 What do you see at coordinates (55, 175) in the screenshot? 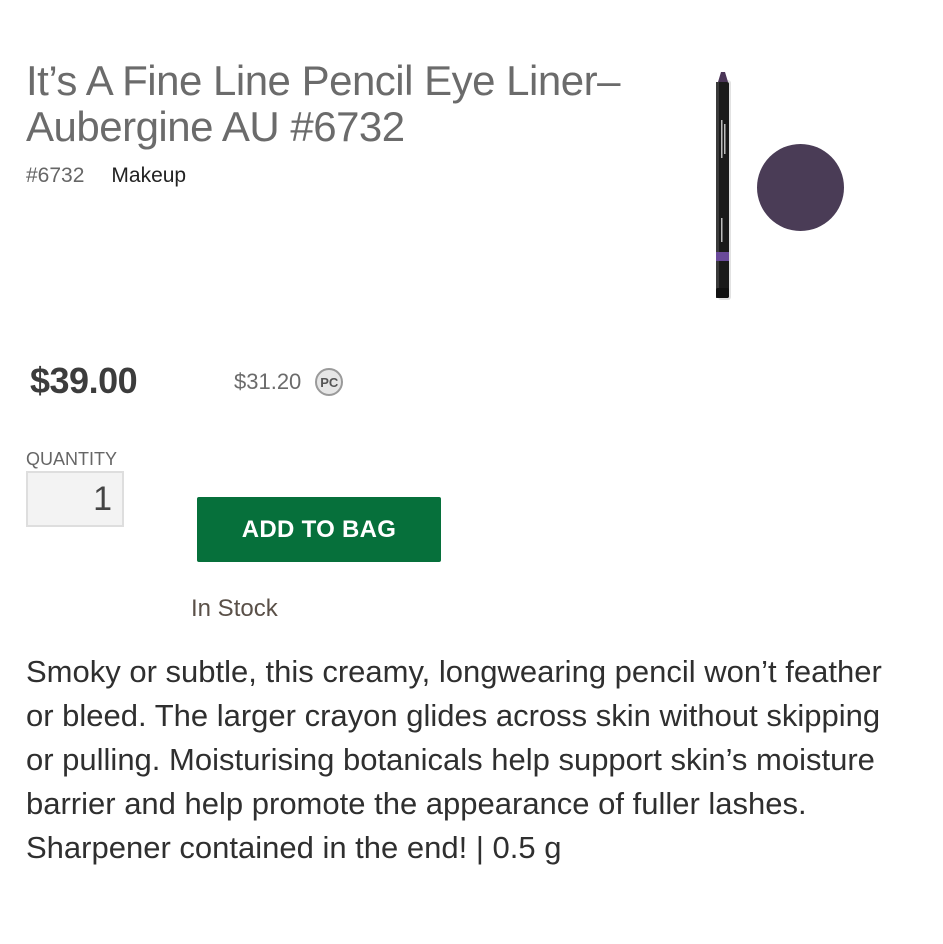
I see `product-sku: #6732` at bounding box center [55, 175].